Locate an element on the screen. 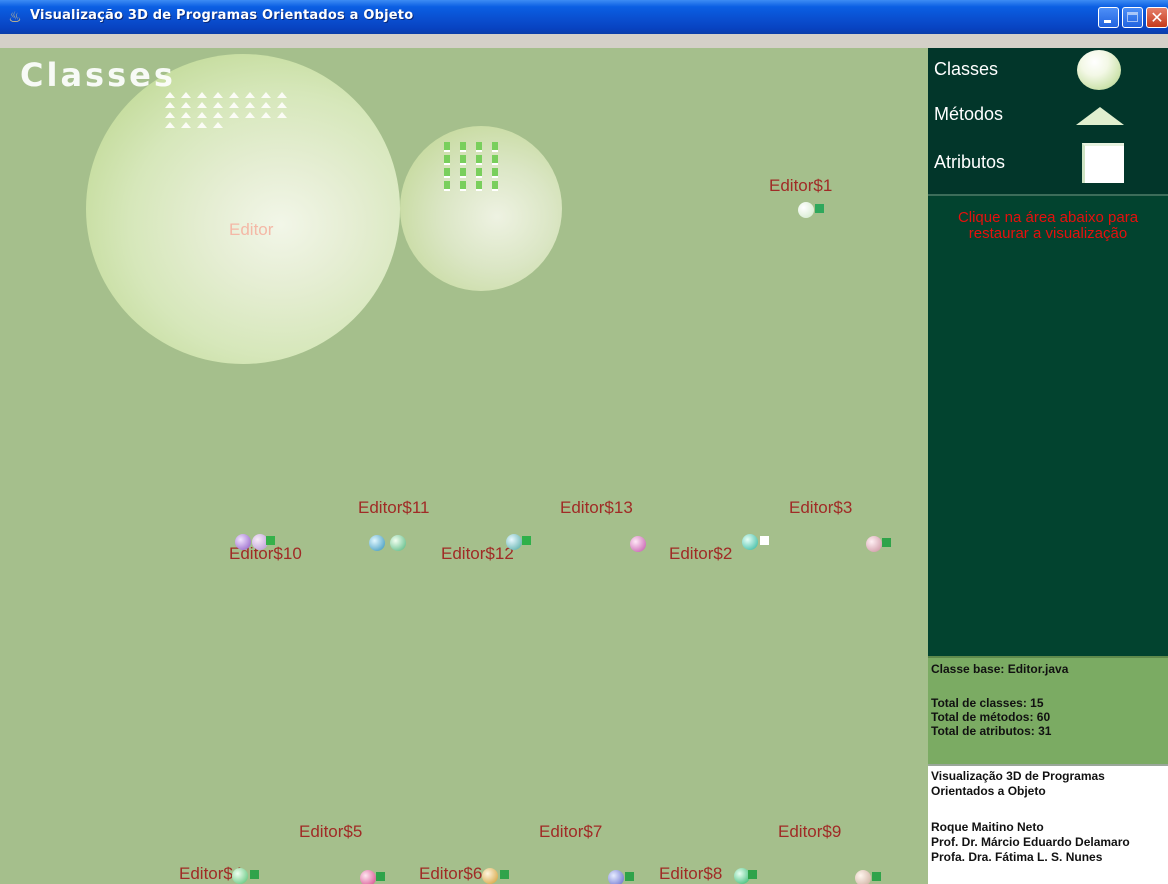  total-classes-text: Total de classes: 15 is located at coordinates (987, 703).